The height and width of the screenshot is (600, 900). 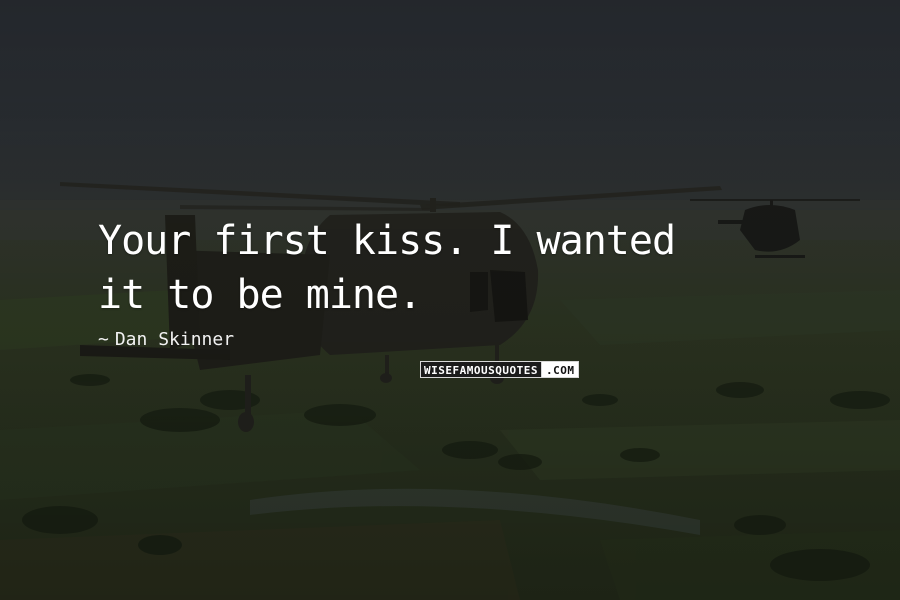 What do you see at coordinates (480, 369) in the screenshot?
I see `watermark-main-text: WISEFAMOUSQUOTES` at bounding box center [480, 369].